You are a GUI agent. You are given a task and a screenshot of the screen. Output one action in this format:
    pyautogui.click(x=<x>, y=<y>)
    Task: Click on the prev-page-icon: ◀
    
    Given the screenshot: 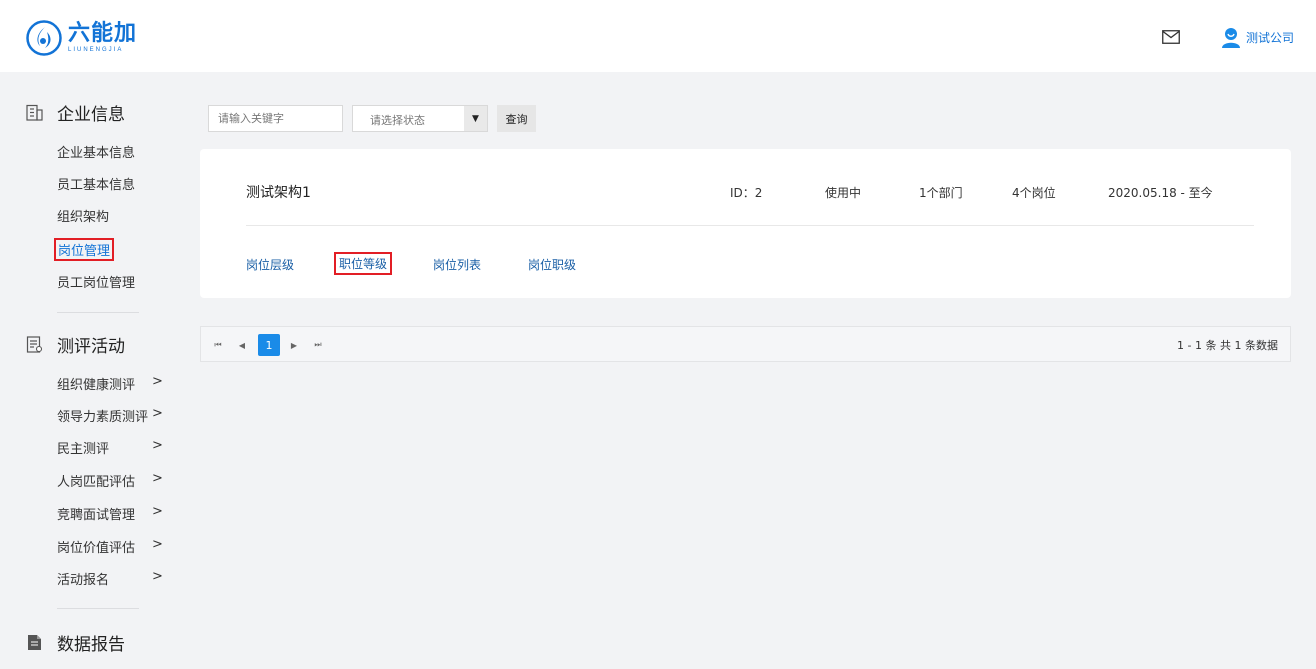 What is the action you would take?
    pyautogui.click(x=242, y=345)
    